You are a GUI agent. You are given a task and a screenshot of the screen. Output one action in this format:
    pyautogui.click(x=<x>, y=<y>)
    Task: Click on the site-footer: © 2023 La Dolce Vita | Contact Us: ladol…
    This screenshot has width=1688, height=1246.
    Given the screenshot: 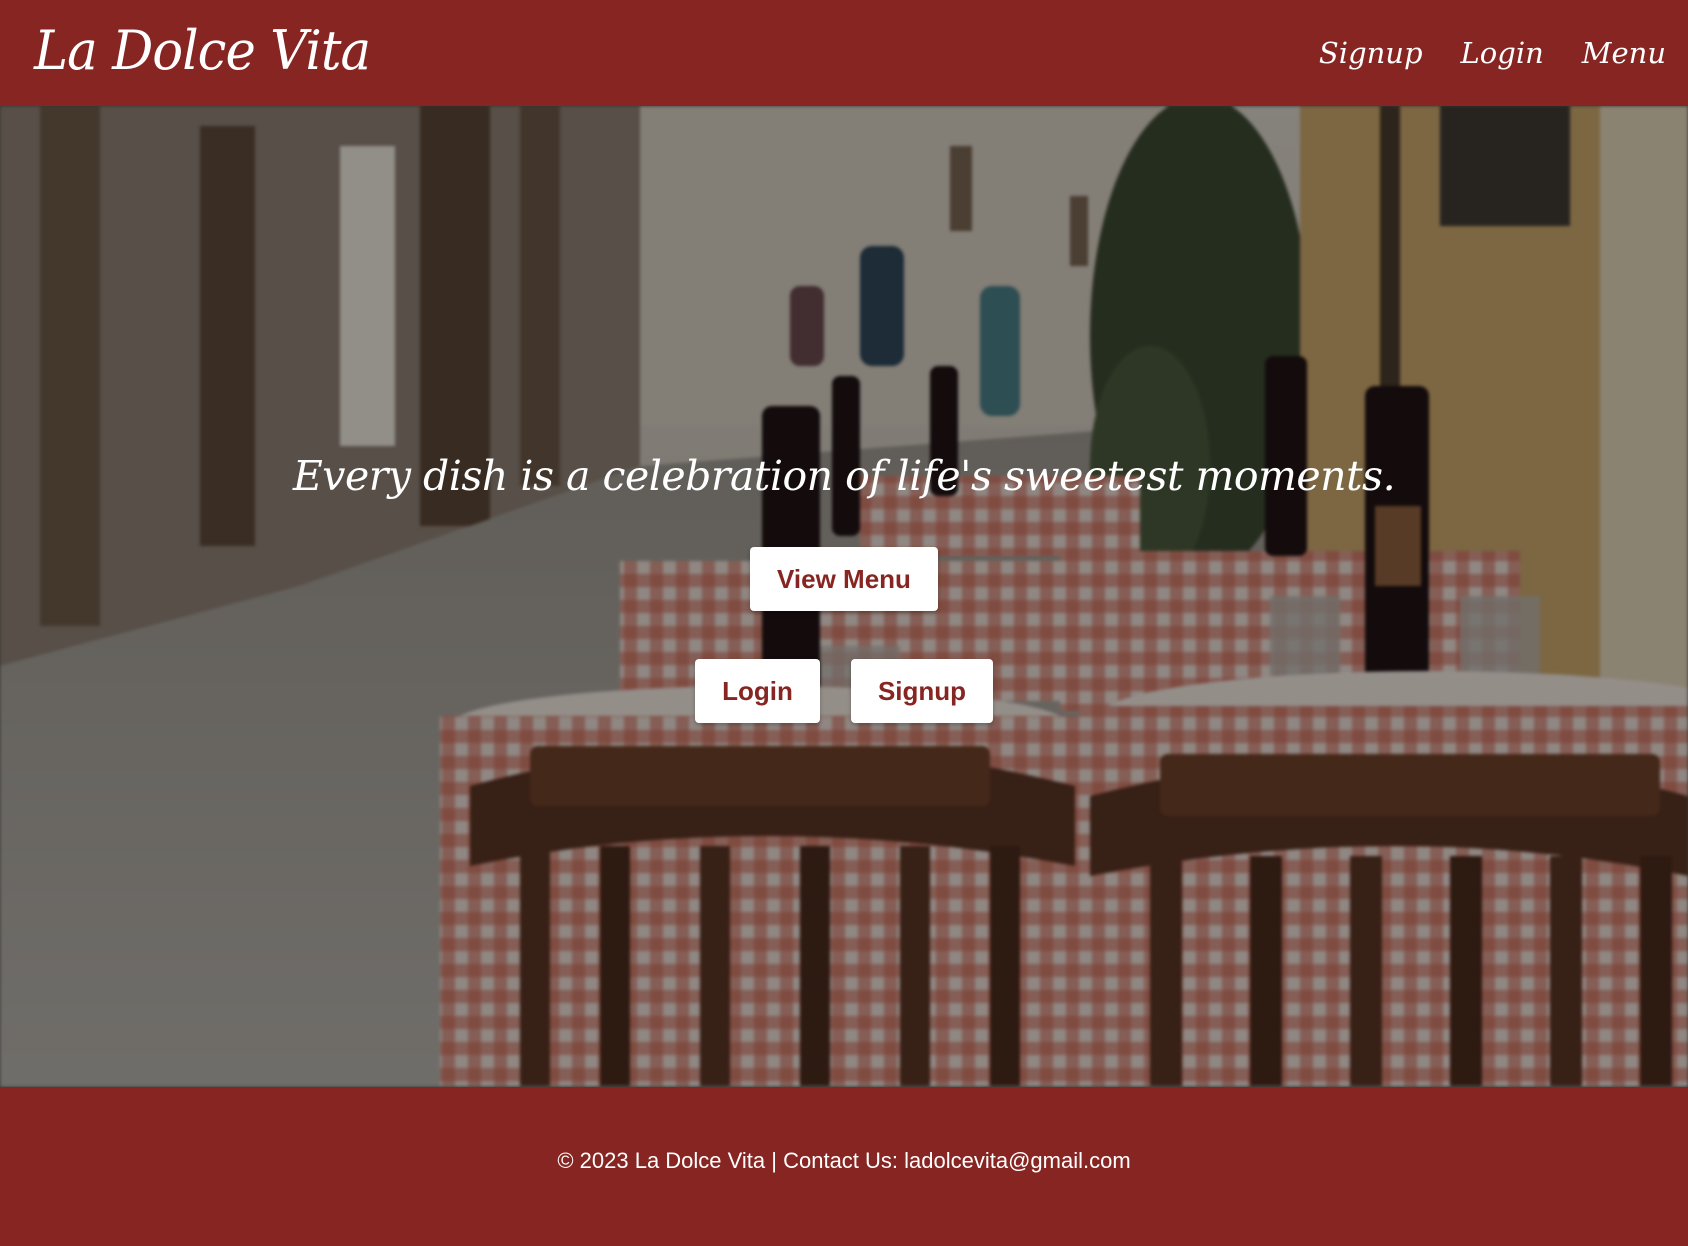 What is the action you would take?
    pyautogui.click(x=844, y=1166)
    